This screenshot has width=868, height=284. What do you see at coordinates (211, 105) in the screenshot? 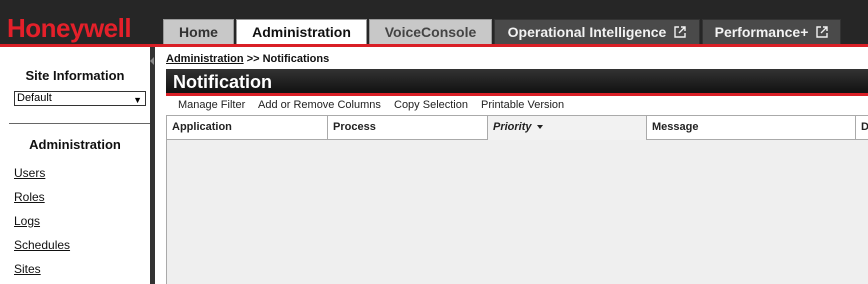
I see `manage-filter-button: Manage Filter` at bounding box center [211, 105].